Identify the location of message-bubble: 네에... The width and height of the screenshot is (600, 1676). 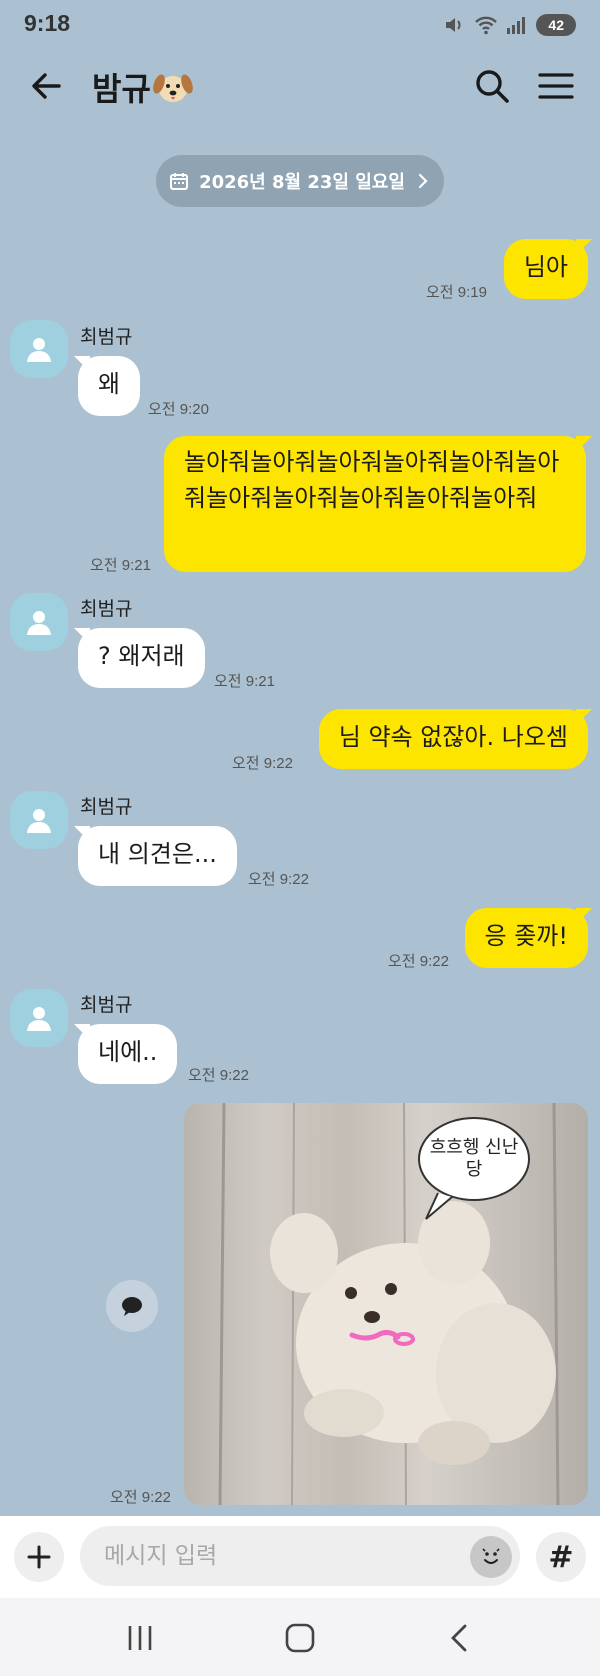
(128, 1054).